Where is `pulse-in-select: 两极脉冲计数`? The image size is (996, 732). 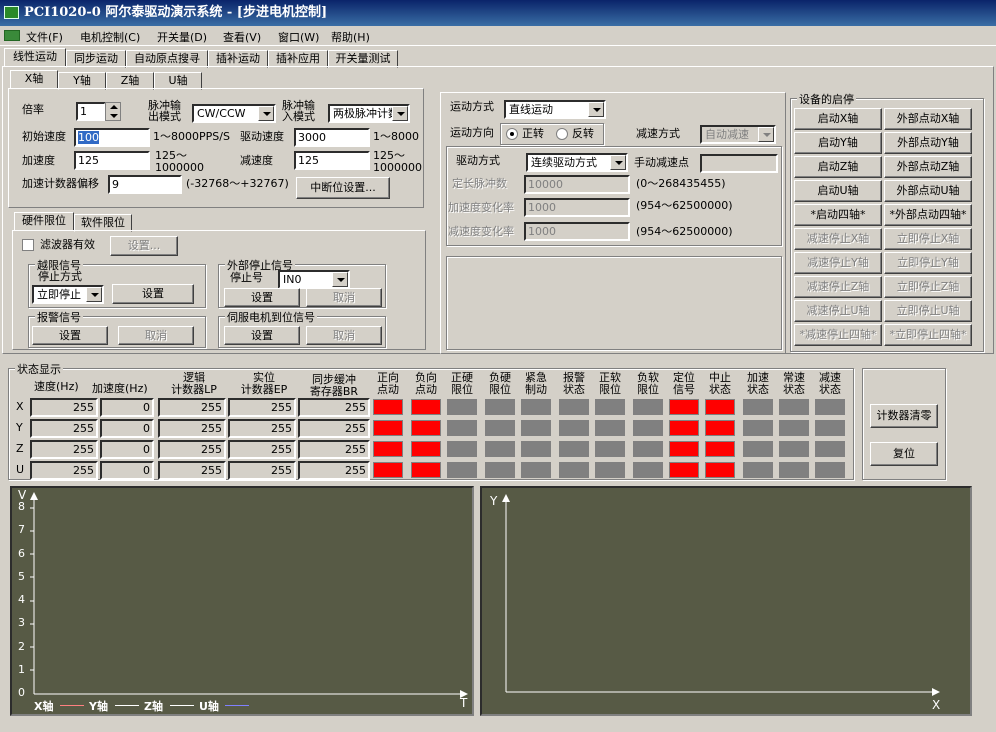 pulse-in-select: 两极脉冲计数 is located at coordinates (369, 113).